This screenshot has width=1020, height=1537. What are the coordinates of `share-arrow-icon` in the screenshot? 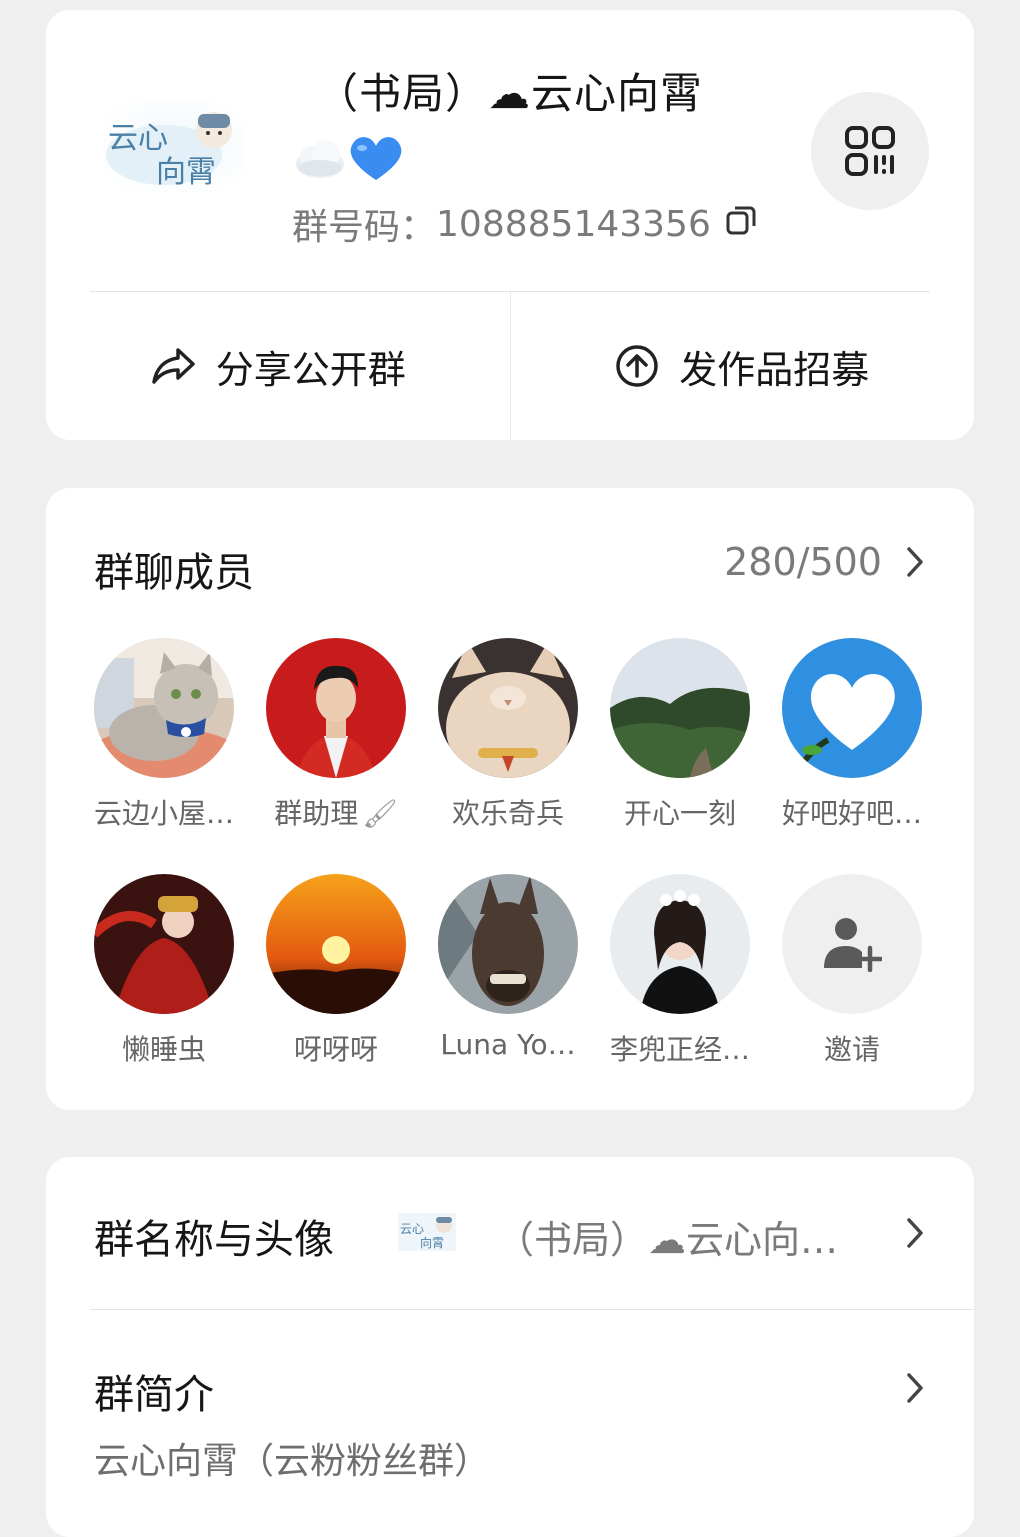 It's located at (173, 366).